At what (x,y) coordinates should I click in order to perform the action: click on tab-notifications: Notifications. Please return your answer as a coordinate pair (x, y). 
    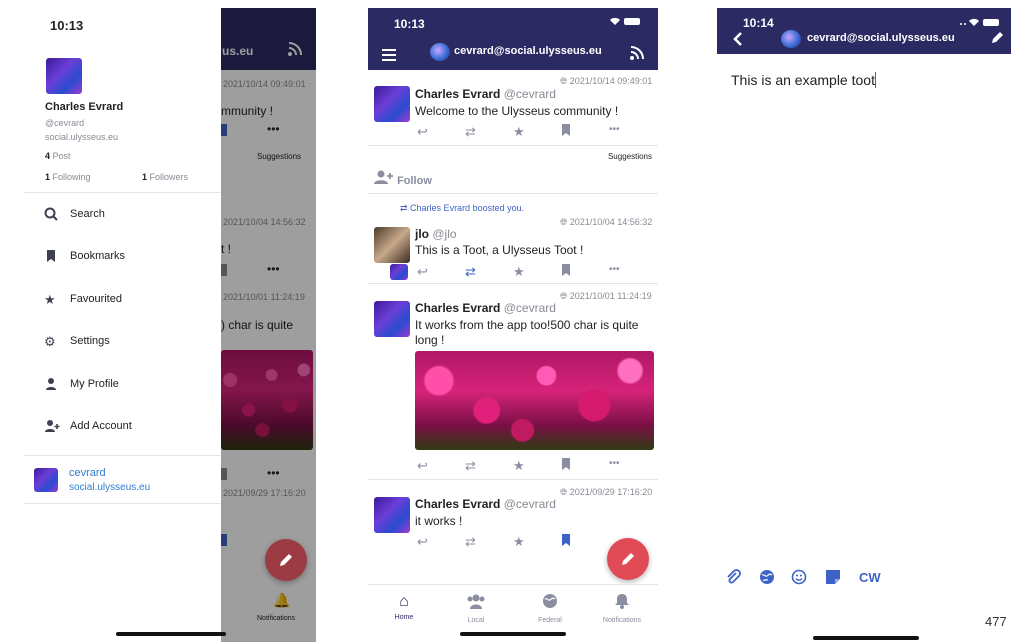
    Looking at the image, I should click on (622, 608).